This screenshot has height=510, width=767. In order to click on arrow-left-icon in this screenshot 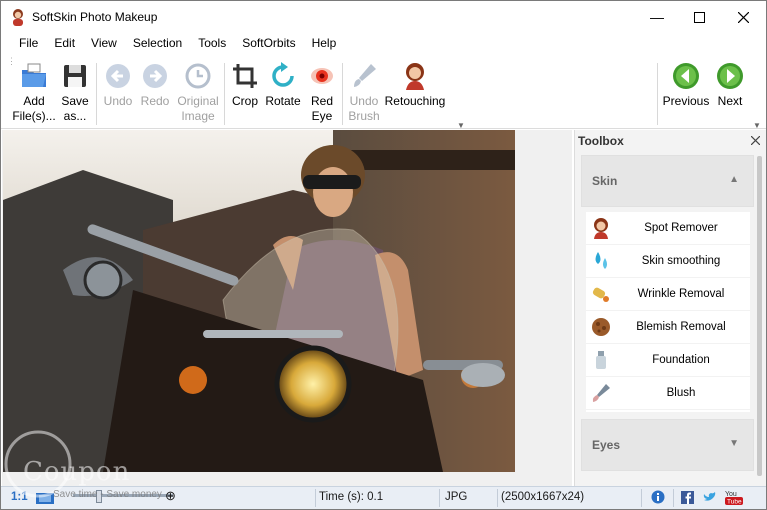, I will do `click(686, 76)`.